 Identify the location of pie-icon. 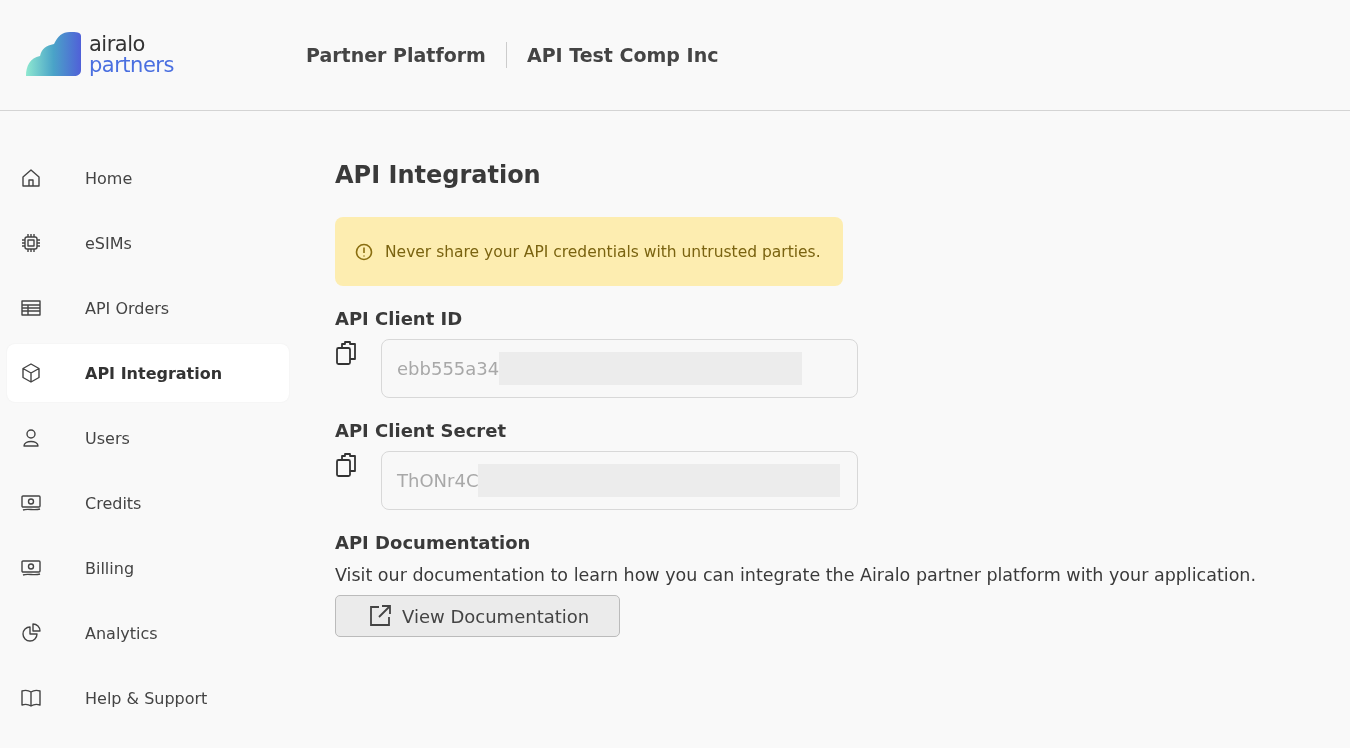
(31, 633).